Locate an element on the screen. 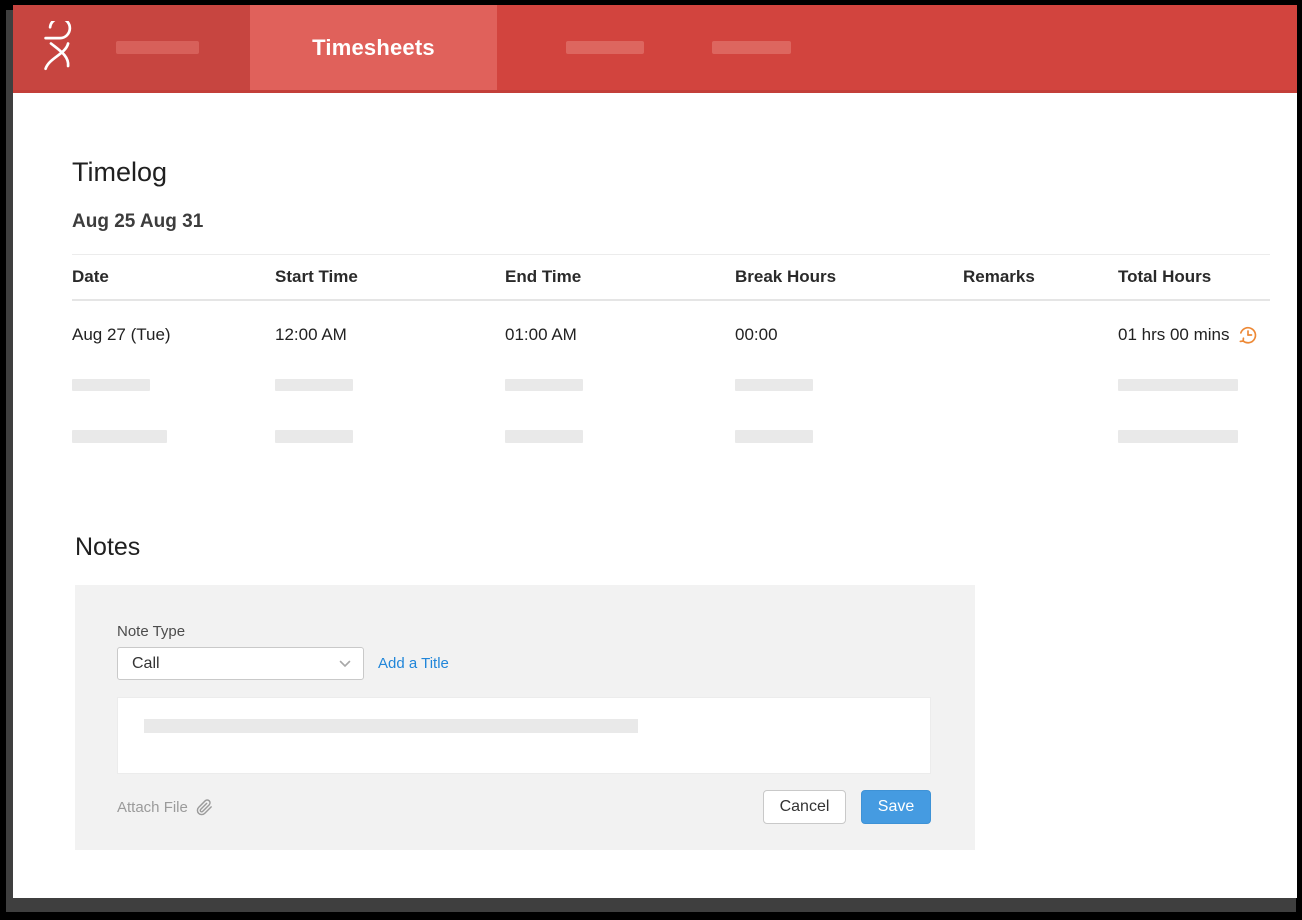  note-type-row: Call Add a Title is located at coordinates (524, 663).